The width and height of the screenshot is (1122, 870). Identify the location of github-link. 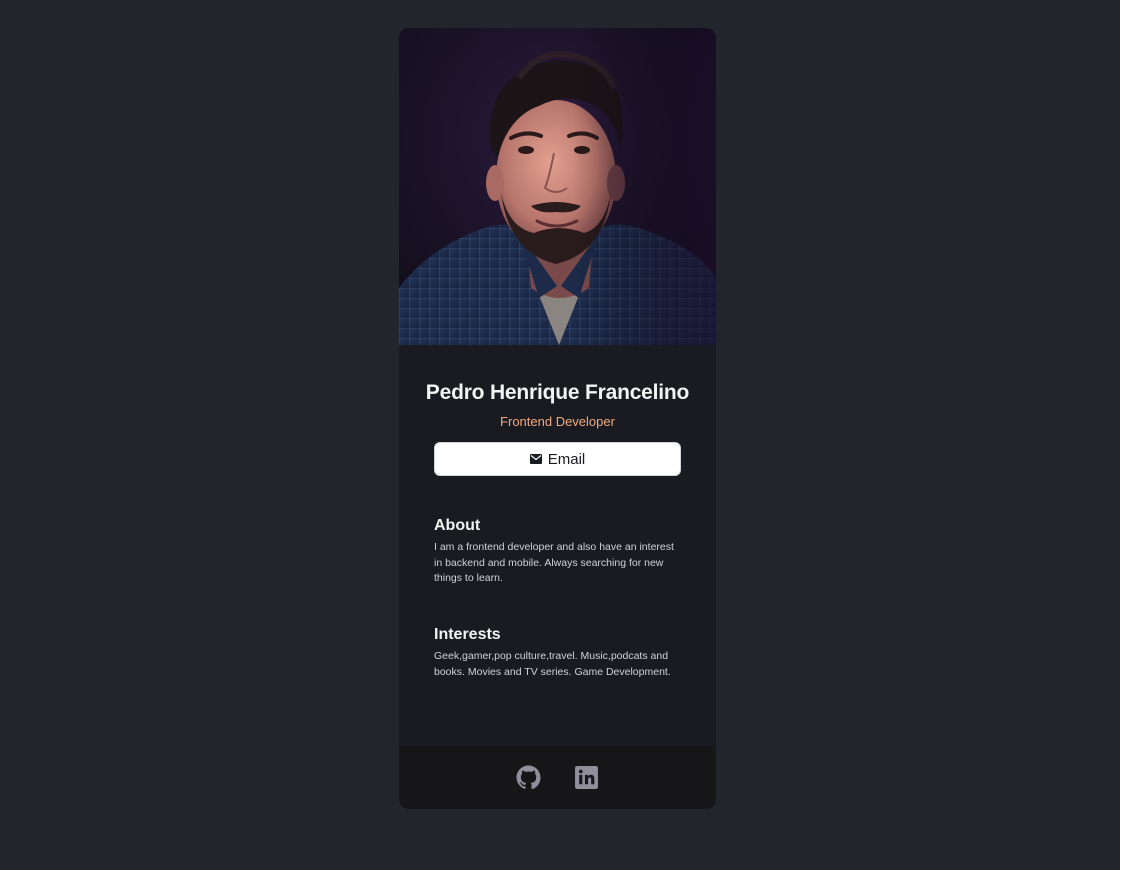
(528, 777).